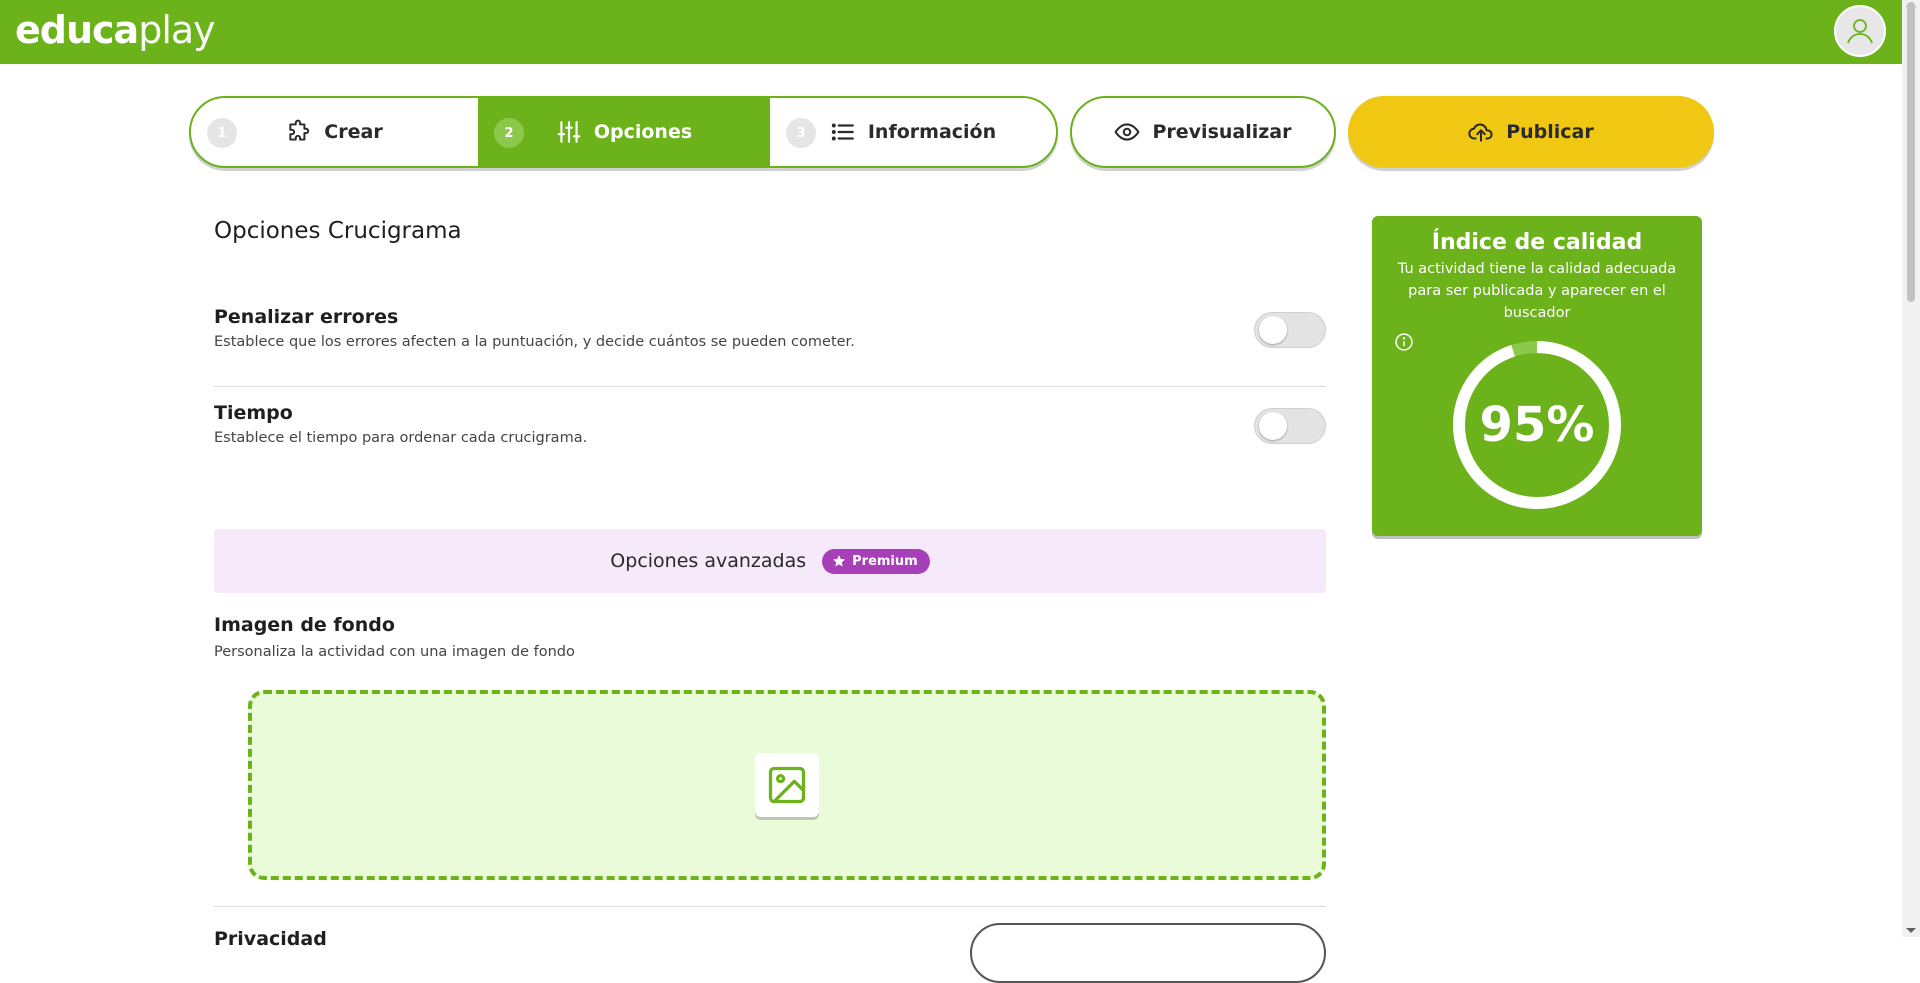 This screenshot has height=983, width=1920. I want to click on quality-title: Índice de calidad, so click(1537, 242).